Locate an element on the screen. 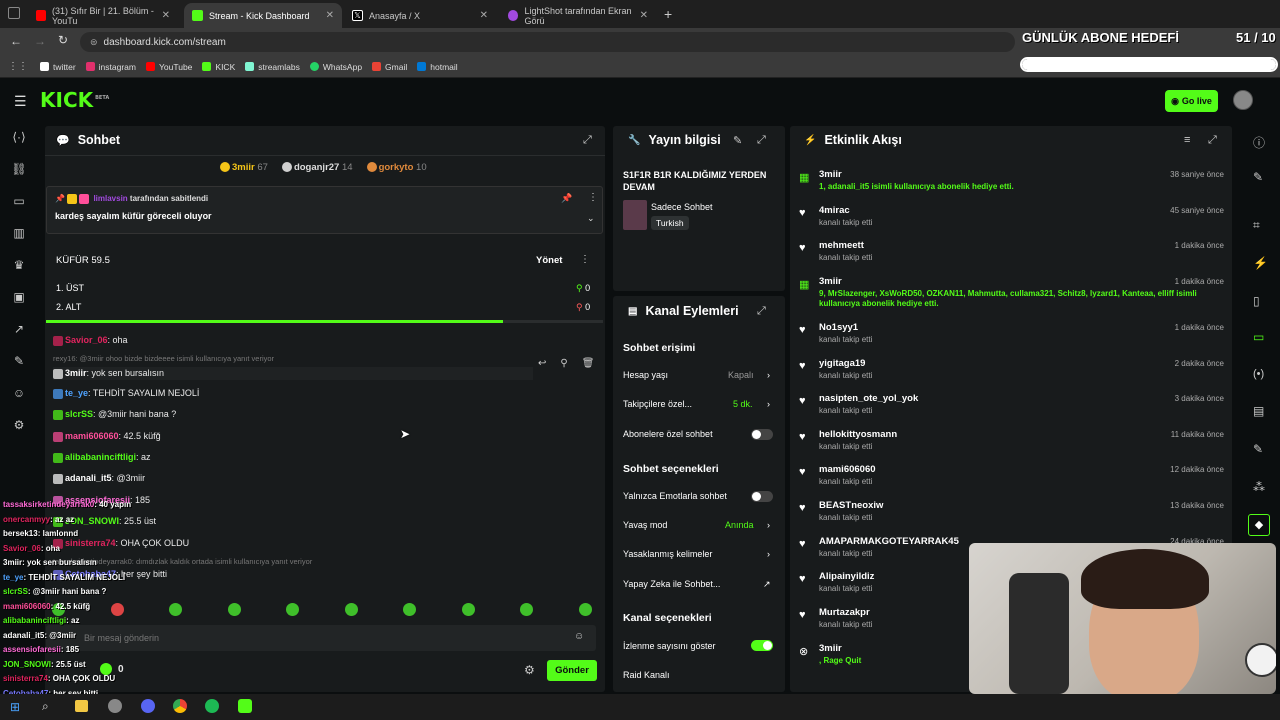 Image resolution: width=1280 pixels, height=720 pixels. info-icon: ⓘ is located at coordinates (1259, 142).